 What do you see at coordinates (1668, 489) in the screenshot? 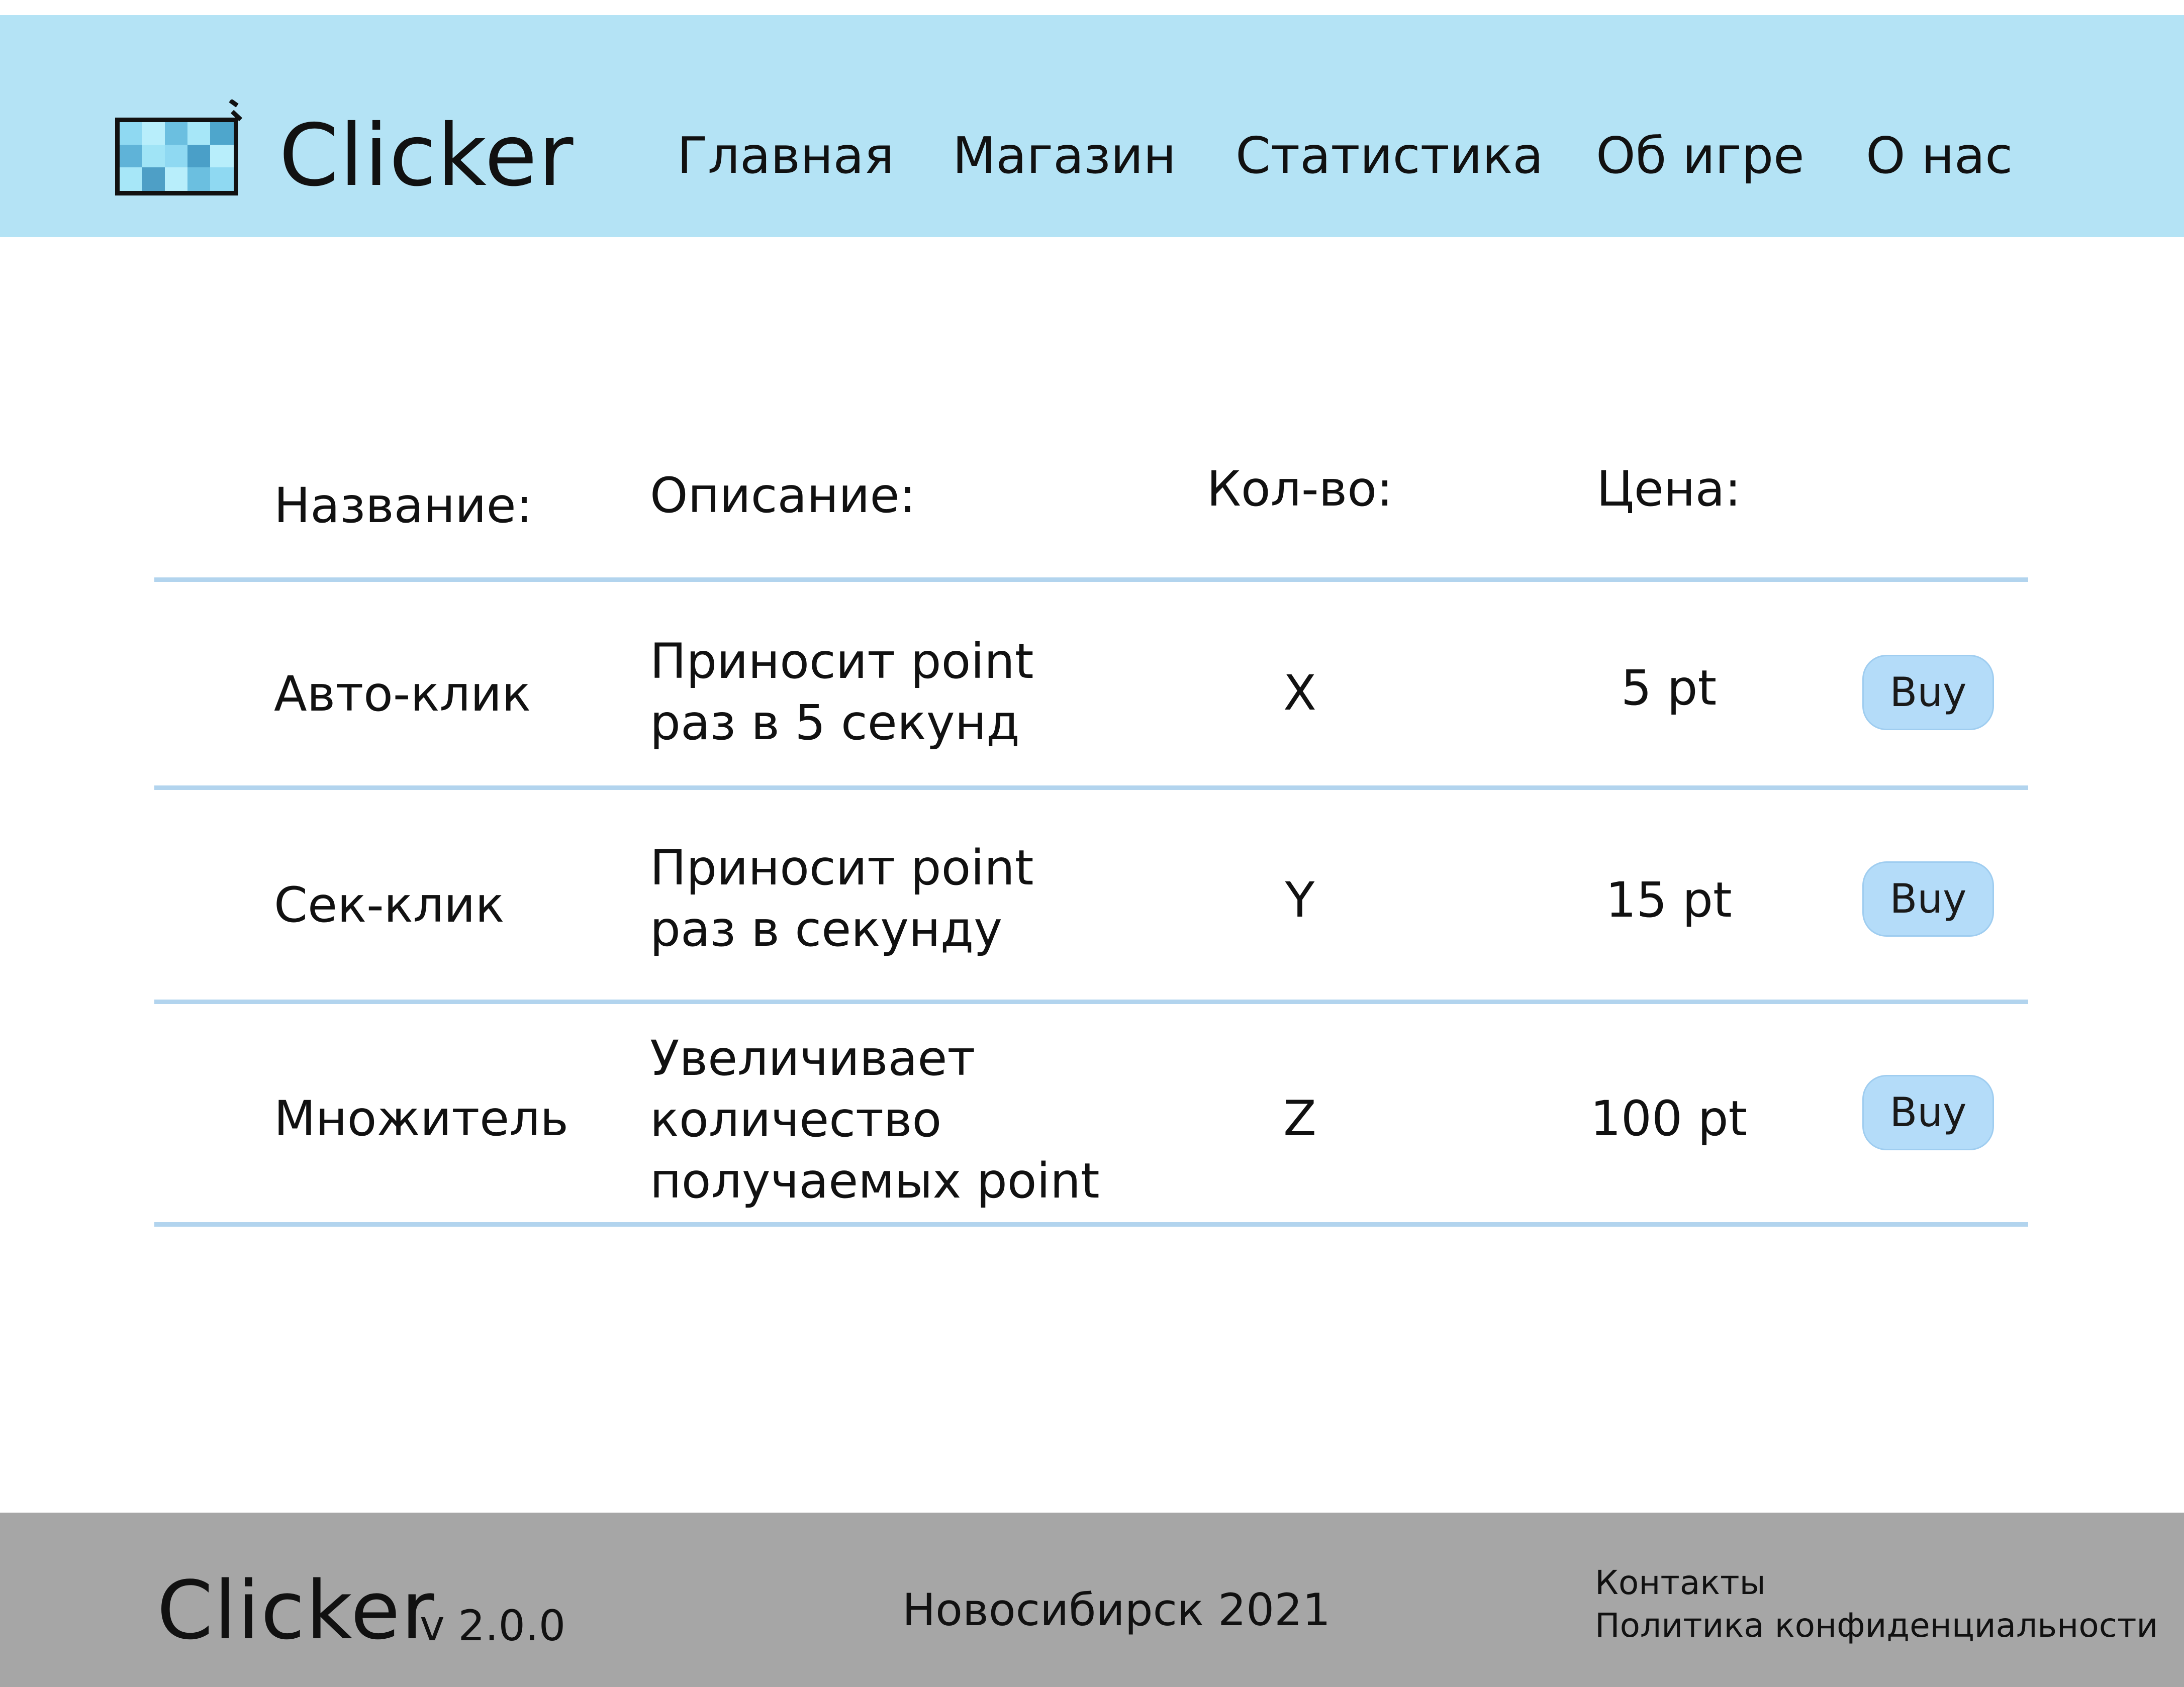
I see `column-header-price: Цена:` at bounding box center [1668, 489].